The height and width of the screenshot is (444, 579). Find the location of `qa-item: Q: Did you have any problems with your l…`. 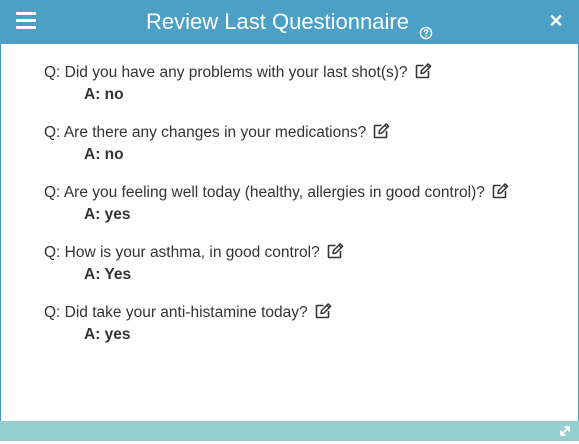

qa-item: Q: Did you have any problems with your l… is located at coordinates (304, 92).